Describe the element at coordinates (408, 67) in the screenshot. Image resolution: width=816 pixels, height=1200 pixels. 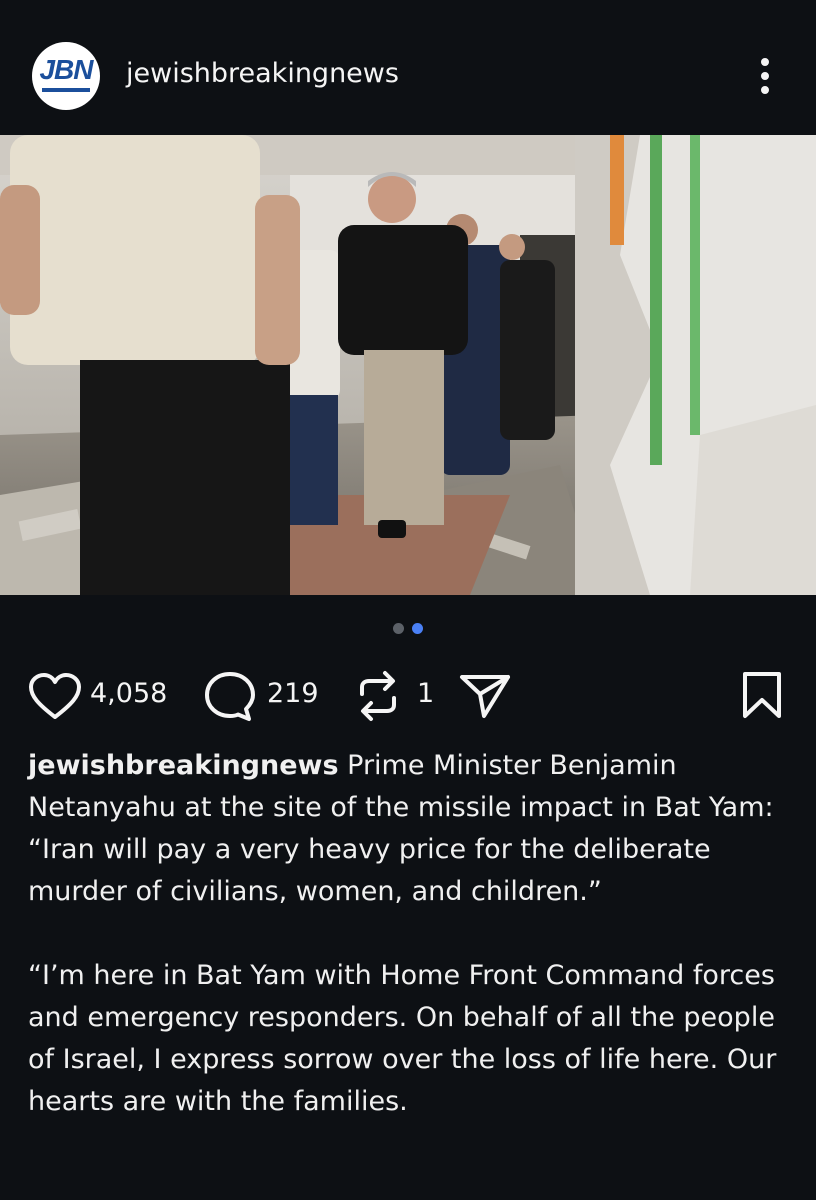
I see `post-header: JBN jewishbreakingnews` at that location.